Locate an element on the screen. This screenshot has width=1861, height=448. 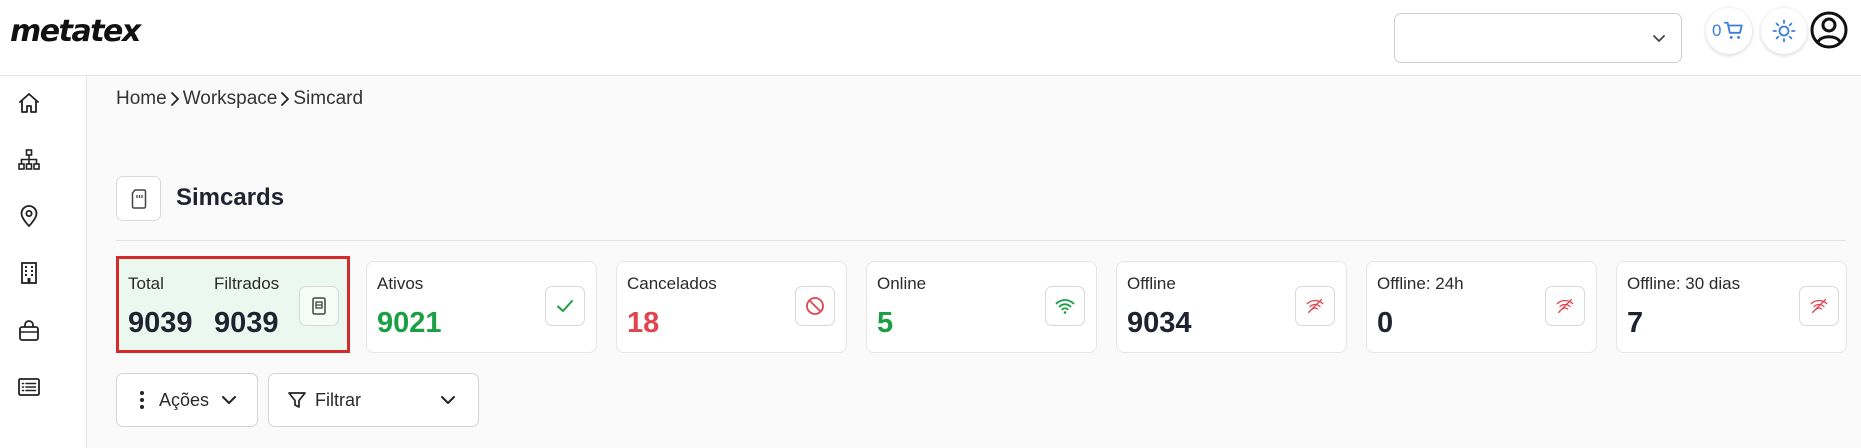
stat-value-filtered: 9039 is located at coordinates (246, 323).